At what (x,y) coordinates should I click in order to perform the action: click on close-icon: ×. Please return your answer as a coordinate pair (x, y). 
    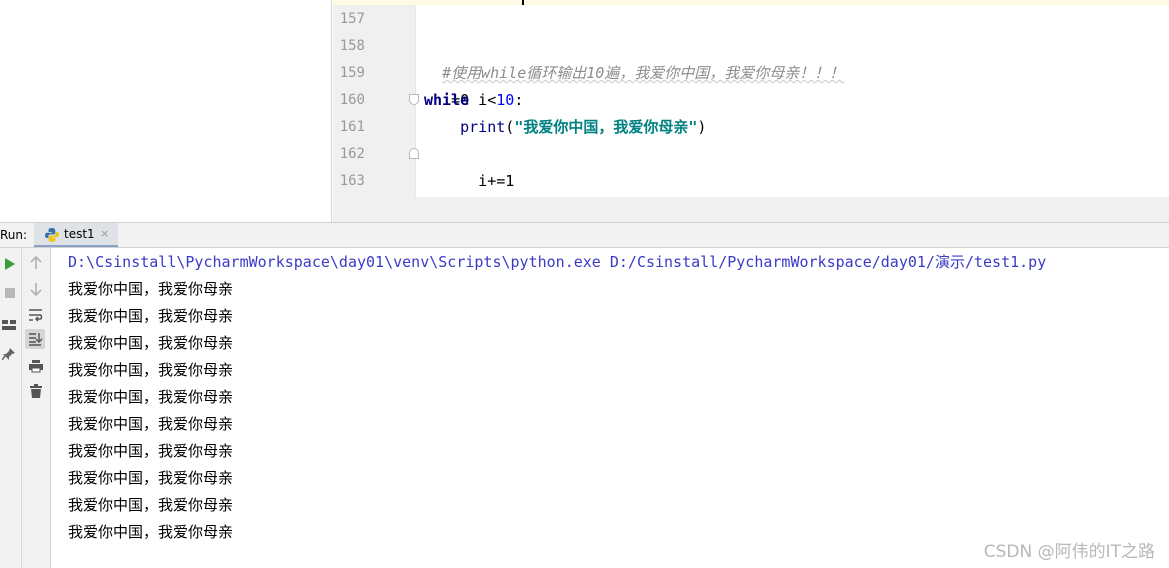
    Looking at the image, I should click on (104, 234).